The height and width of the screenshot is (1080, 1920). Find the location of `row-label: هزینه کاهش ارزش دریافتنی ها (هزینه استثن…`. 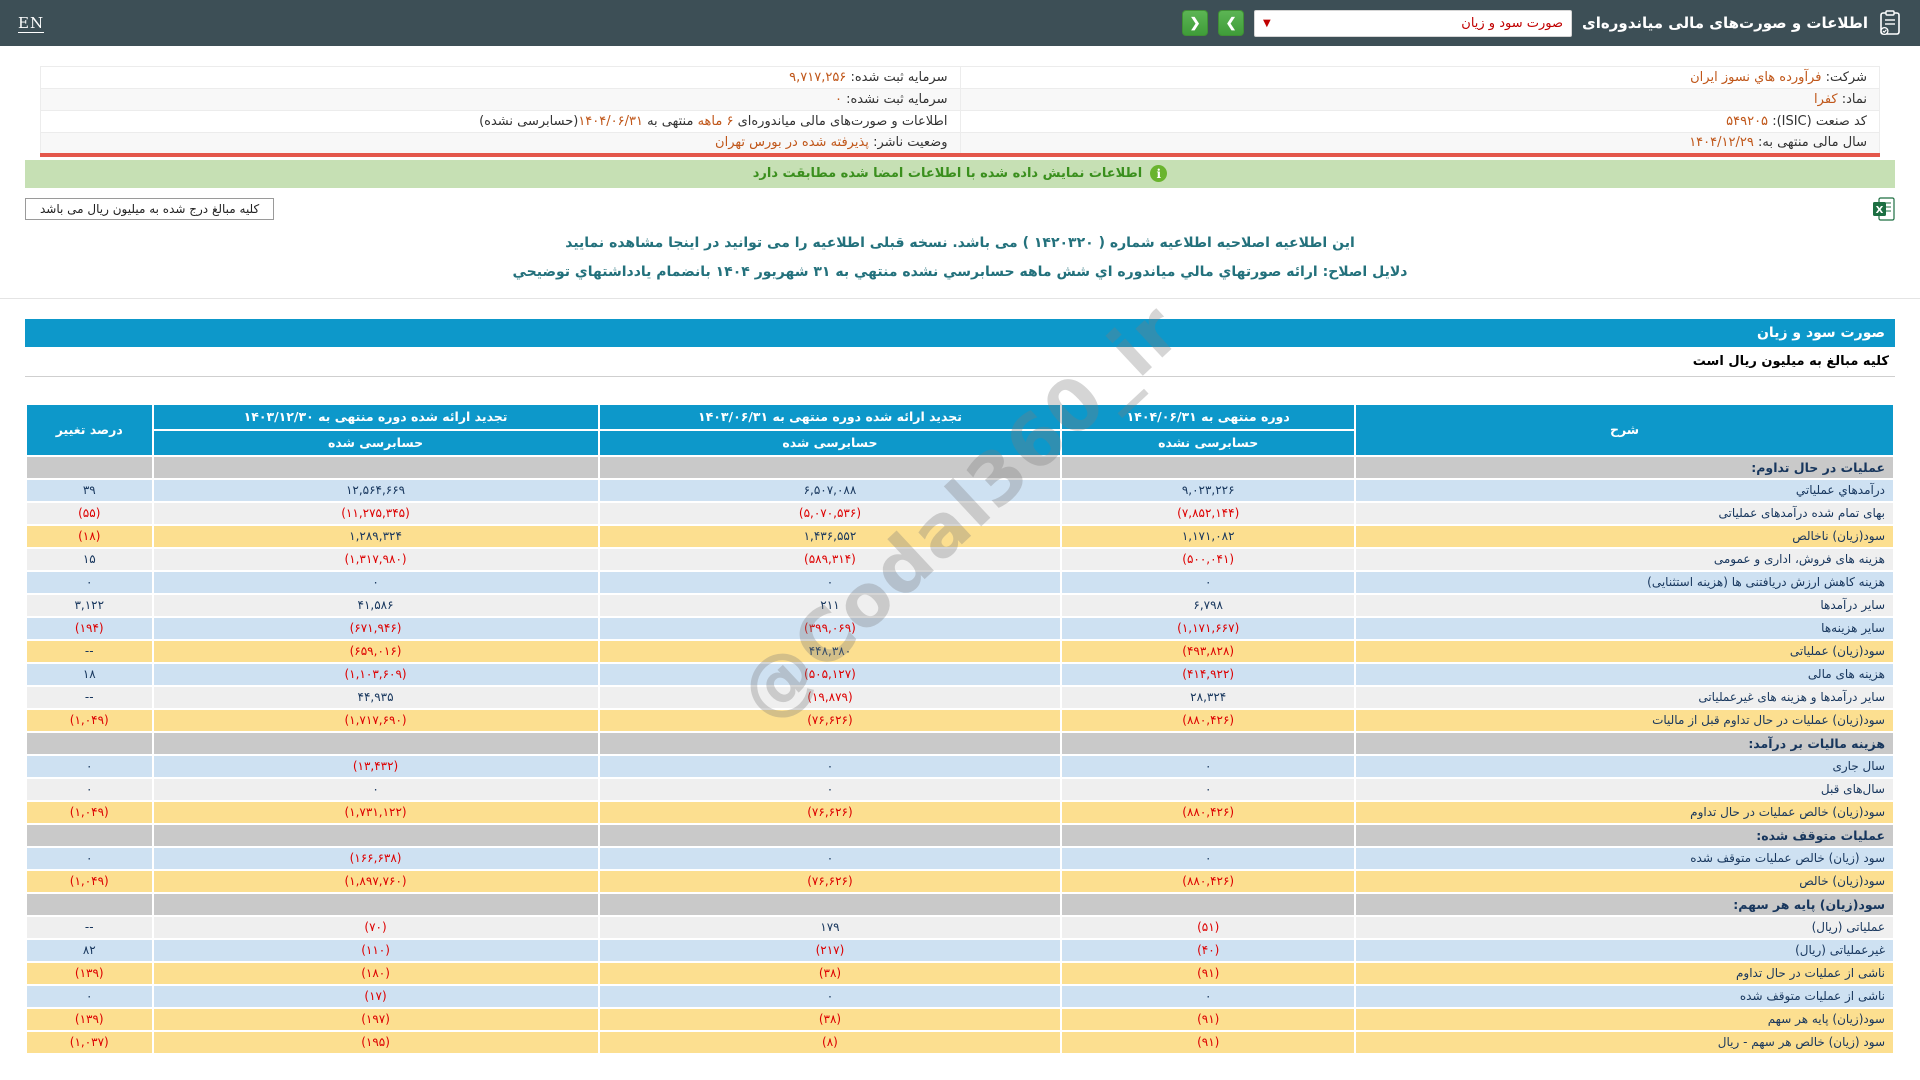

row-label: هزینه کاهش ارزش دریافتنی ها (هزینه استثن… is located at coordinates (1624, 582).